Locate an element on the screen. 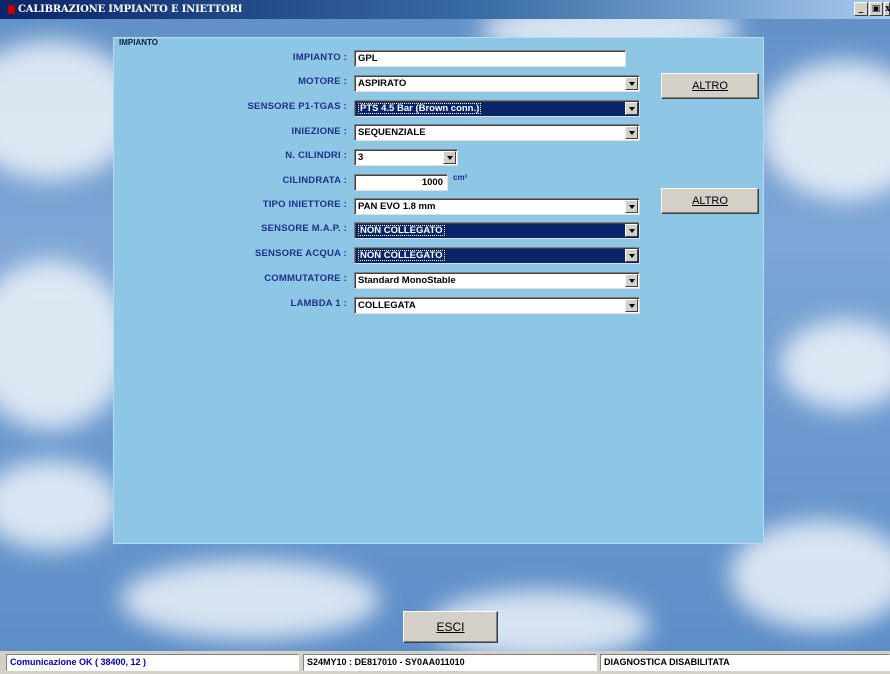 This screenshot has height=674, width=890. sensore-acqua-dropdown: NON COLLEGATO is located at coordinates (497, 255).